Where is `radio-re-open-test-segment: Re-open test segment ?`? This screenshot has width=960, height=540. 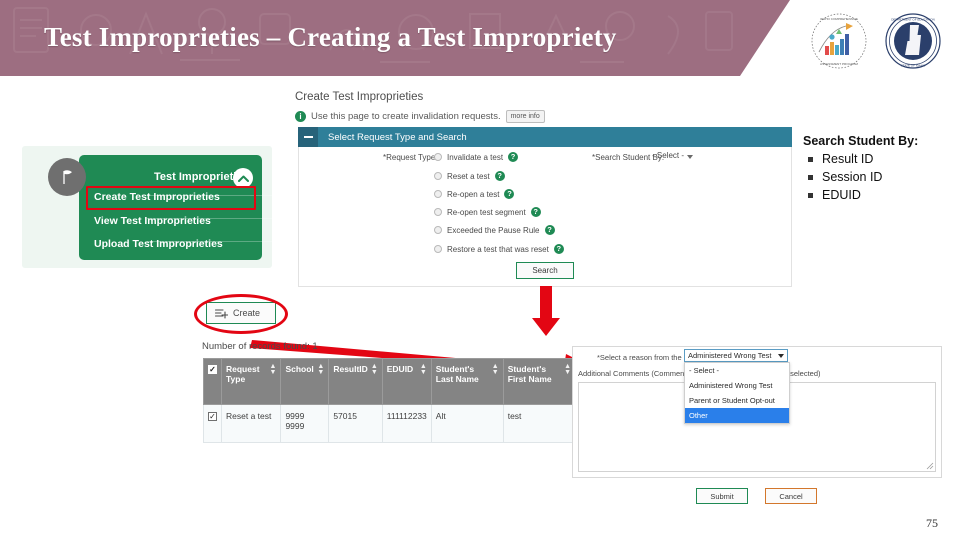
radio-re-open-test-segment: Re-open test segment ? is located at coordinates (487, 212).